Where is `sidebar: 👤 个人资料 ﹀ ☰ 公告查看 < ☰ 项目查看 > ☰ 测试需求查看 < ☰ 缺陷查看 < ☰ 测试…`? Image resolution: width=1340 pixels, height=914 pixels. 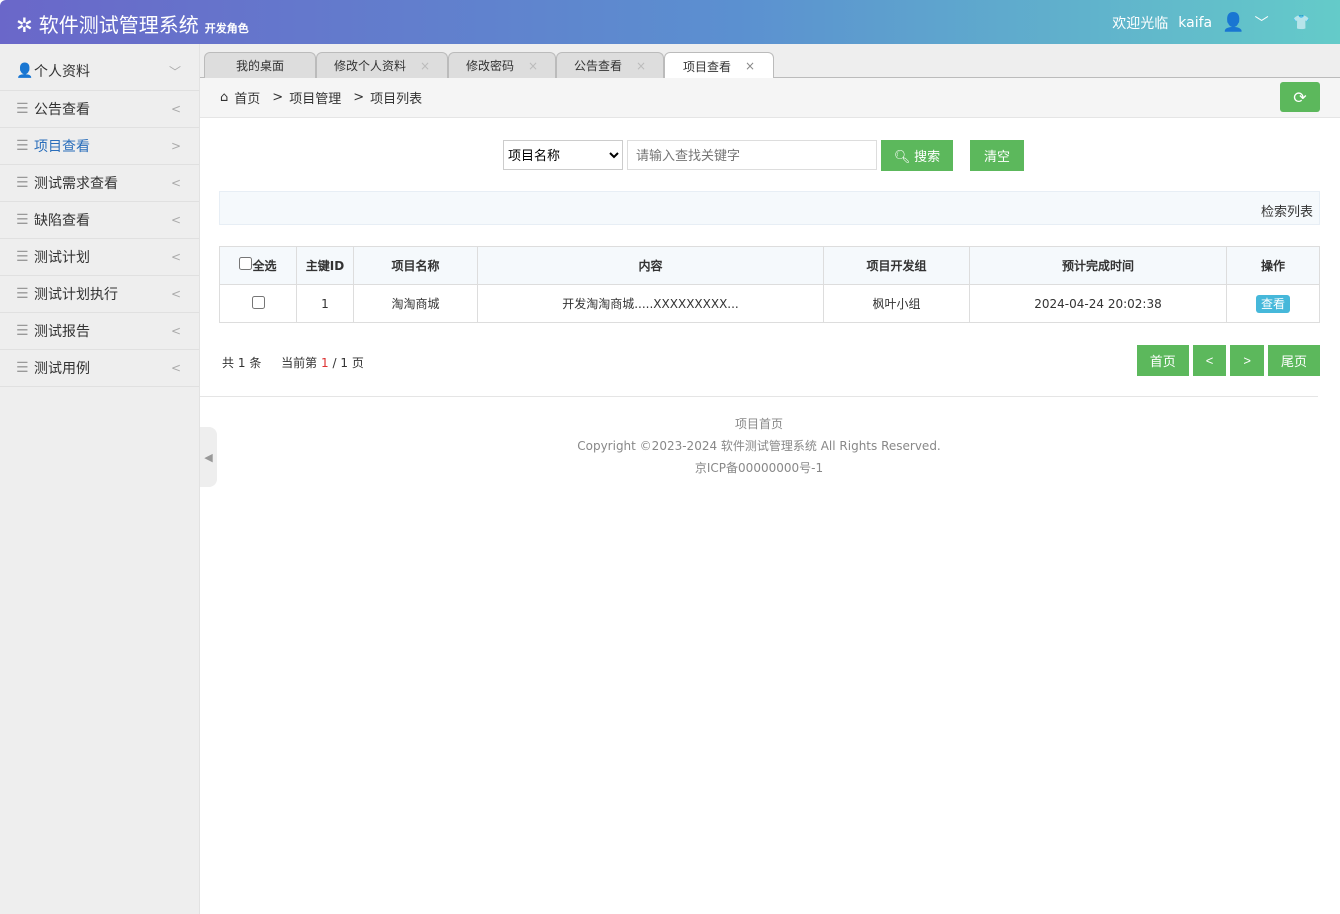 sidebar: 👤 个人资料 ﹀ ☰ 公告查看 < ☰ 项目查看 > ☰ 测试需求查看 < ☰ 缺陷查看 < ☰ 测试… is located at coordinates (100, 479).